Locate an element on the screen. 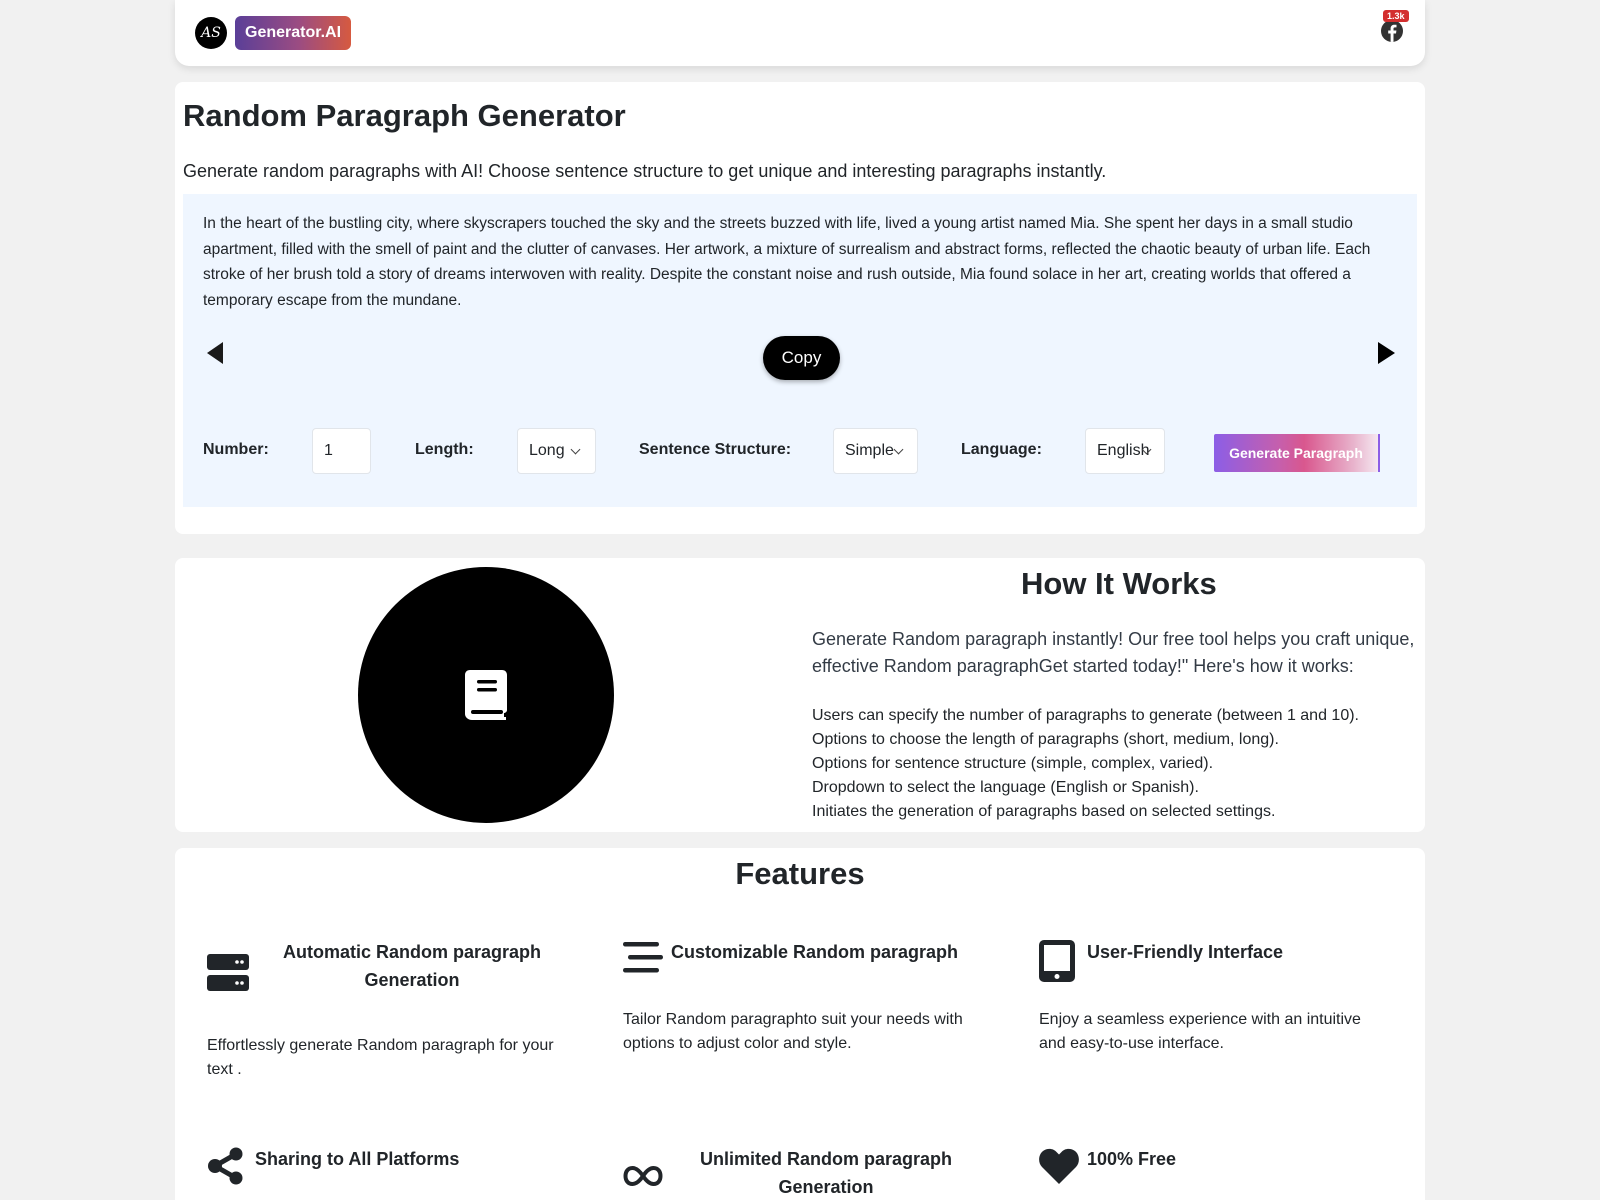  number-input: 1 is located at coordinates (341, 451).